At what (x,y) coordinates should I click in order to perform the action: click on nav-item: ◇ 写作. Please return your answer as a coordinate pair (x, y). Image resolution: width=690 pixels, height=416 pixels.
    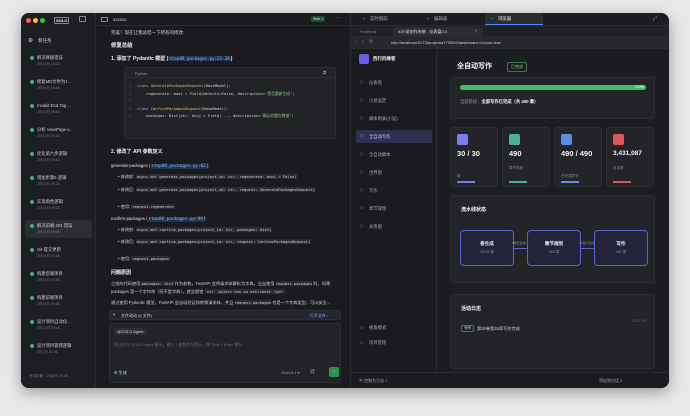
    Looking at the image, I should click on (394, 190).